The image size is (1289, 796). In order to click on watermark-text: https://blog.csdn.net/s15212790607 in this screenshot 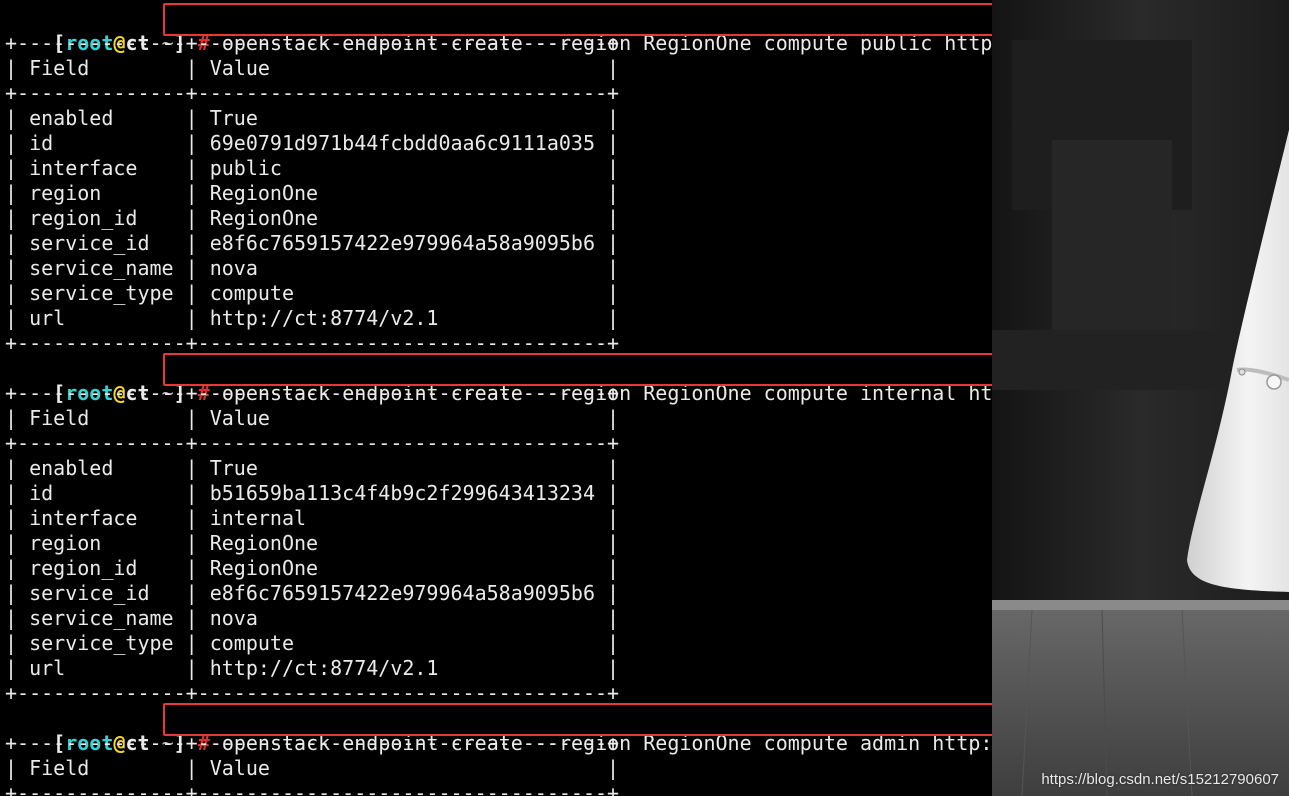, I will do `click(1160, 779)`.